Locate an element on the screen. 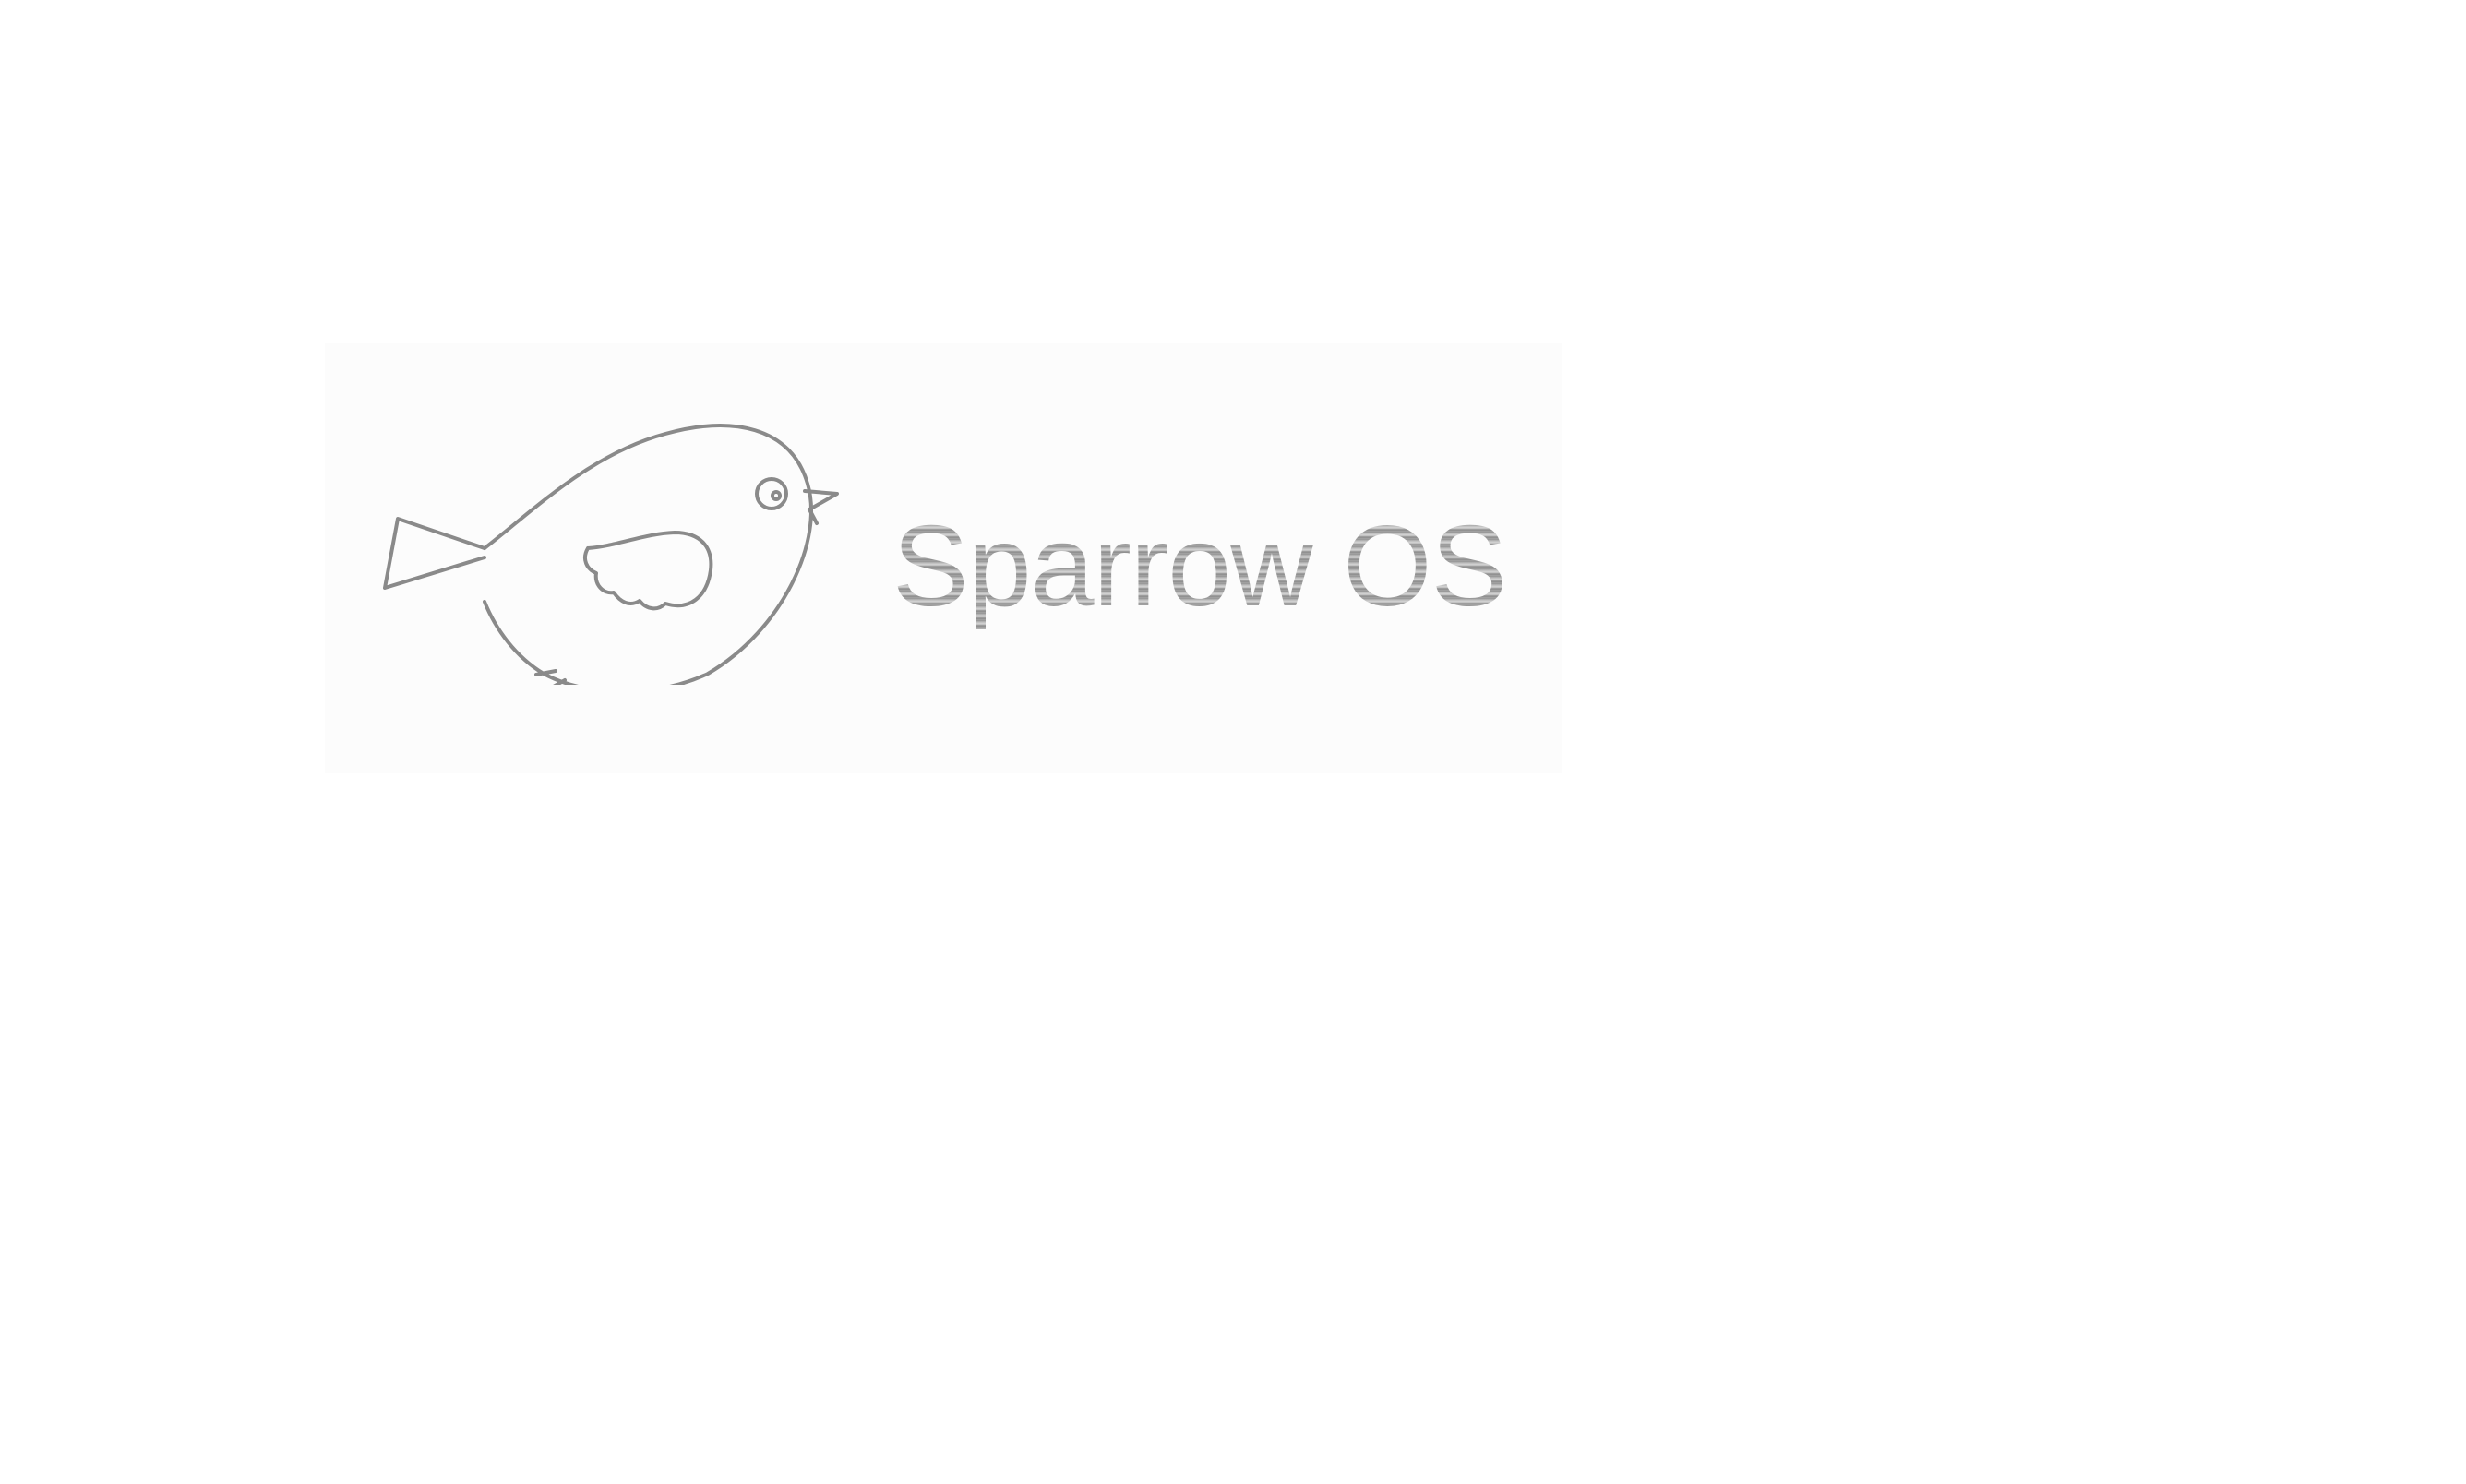 This screenshot has height=1484, width=2466. brand-name: Sparrow OS is located at coordinates (1199, 566).